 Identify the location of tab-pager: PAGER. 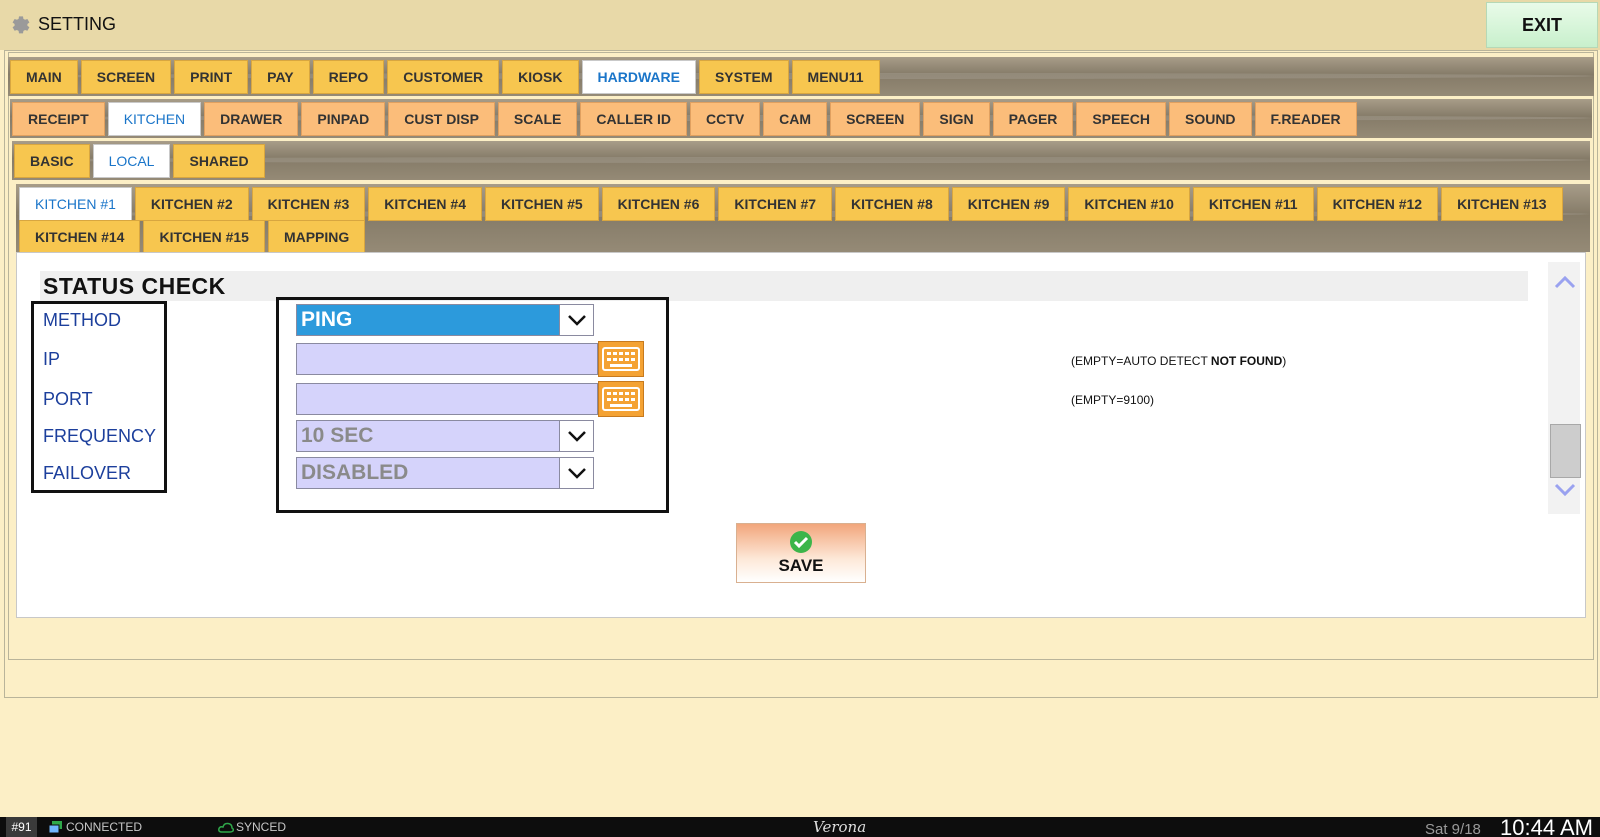
(1033, 119).